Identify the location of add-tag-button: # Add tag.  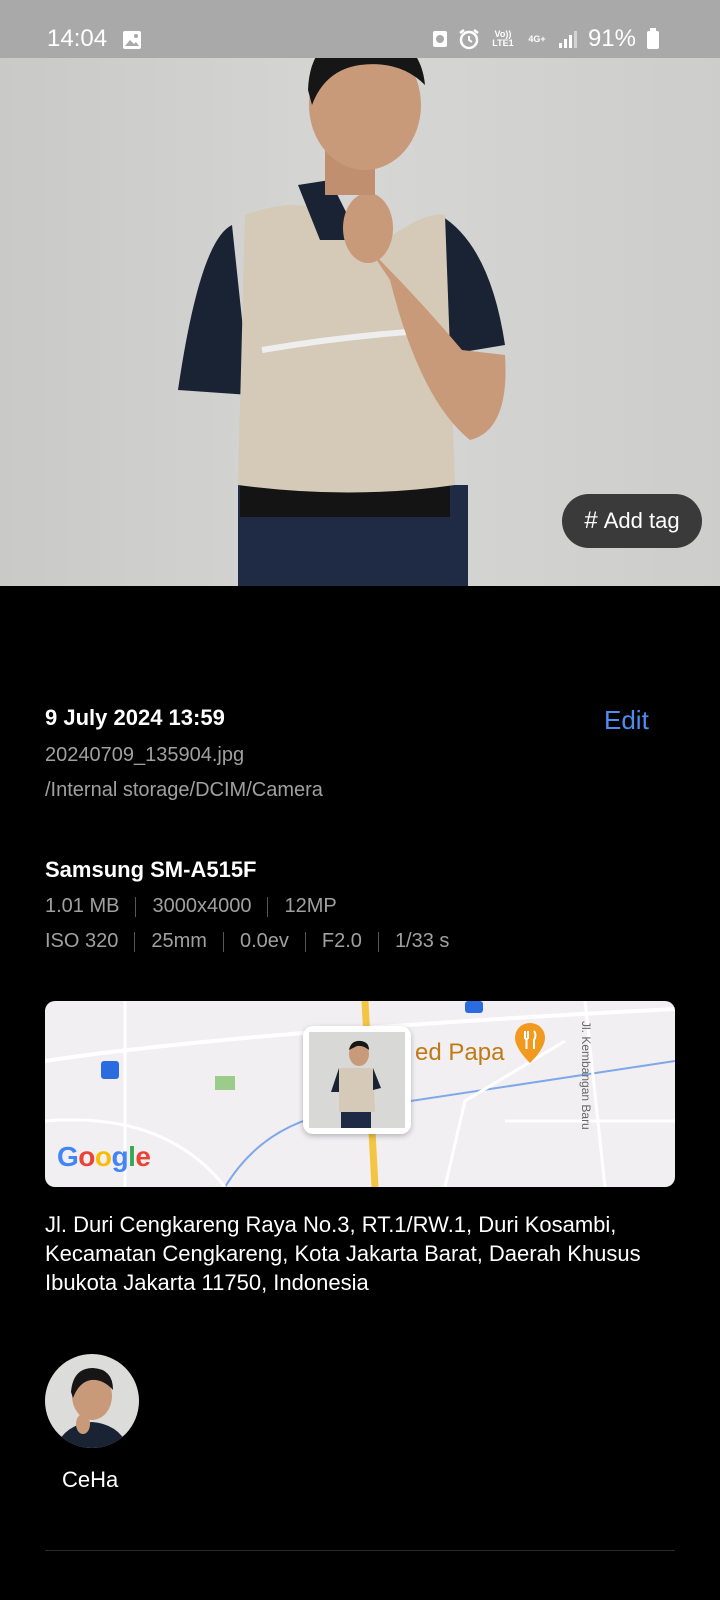
(632, 521).